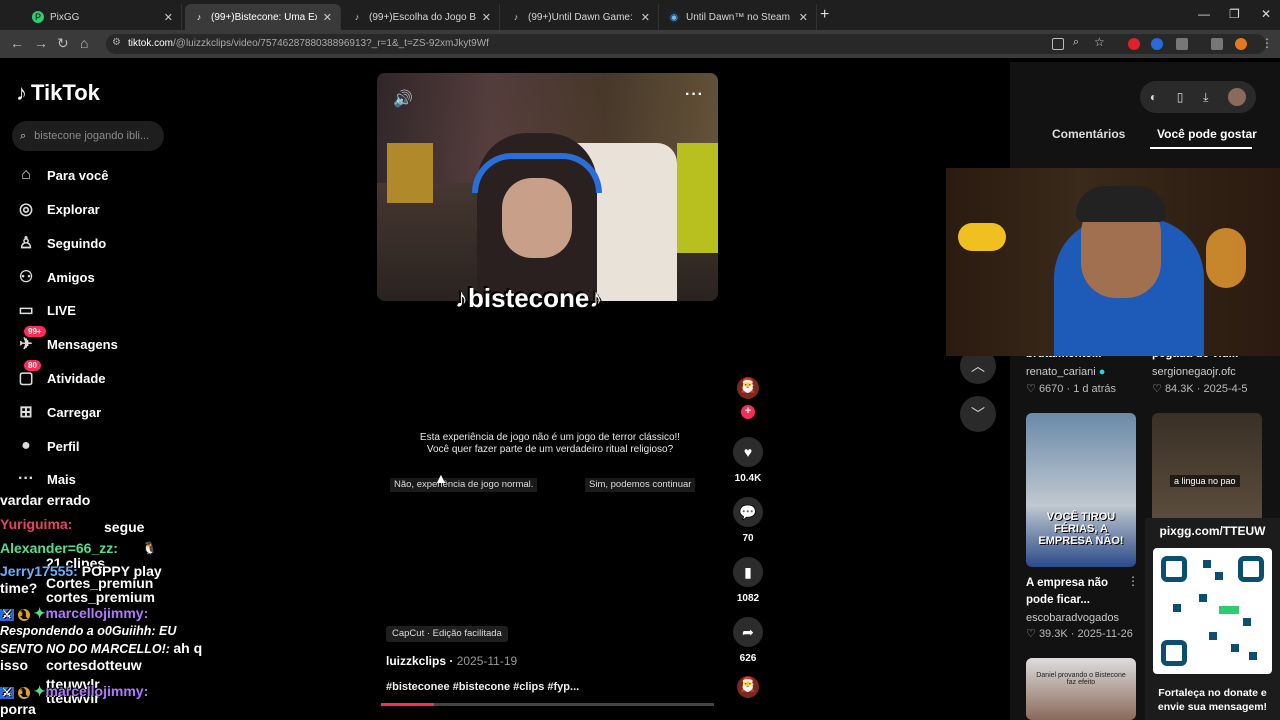  What do you see at coordinates (1051, 389) in the screenshot?
I see `like-count: 6670` at bounding box center [1051, 389].